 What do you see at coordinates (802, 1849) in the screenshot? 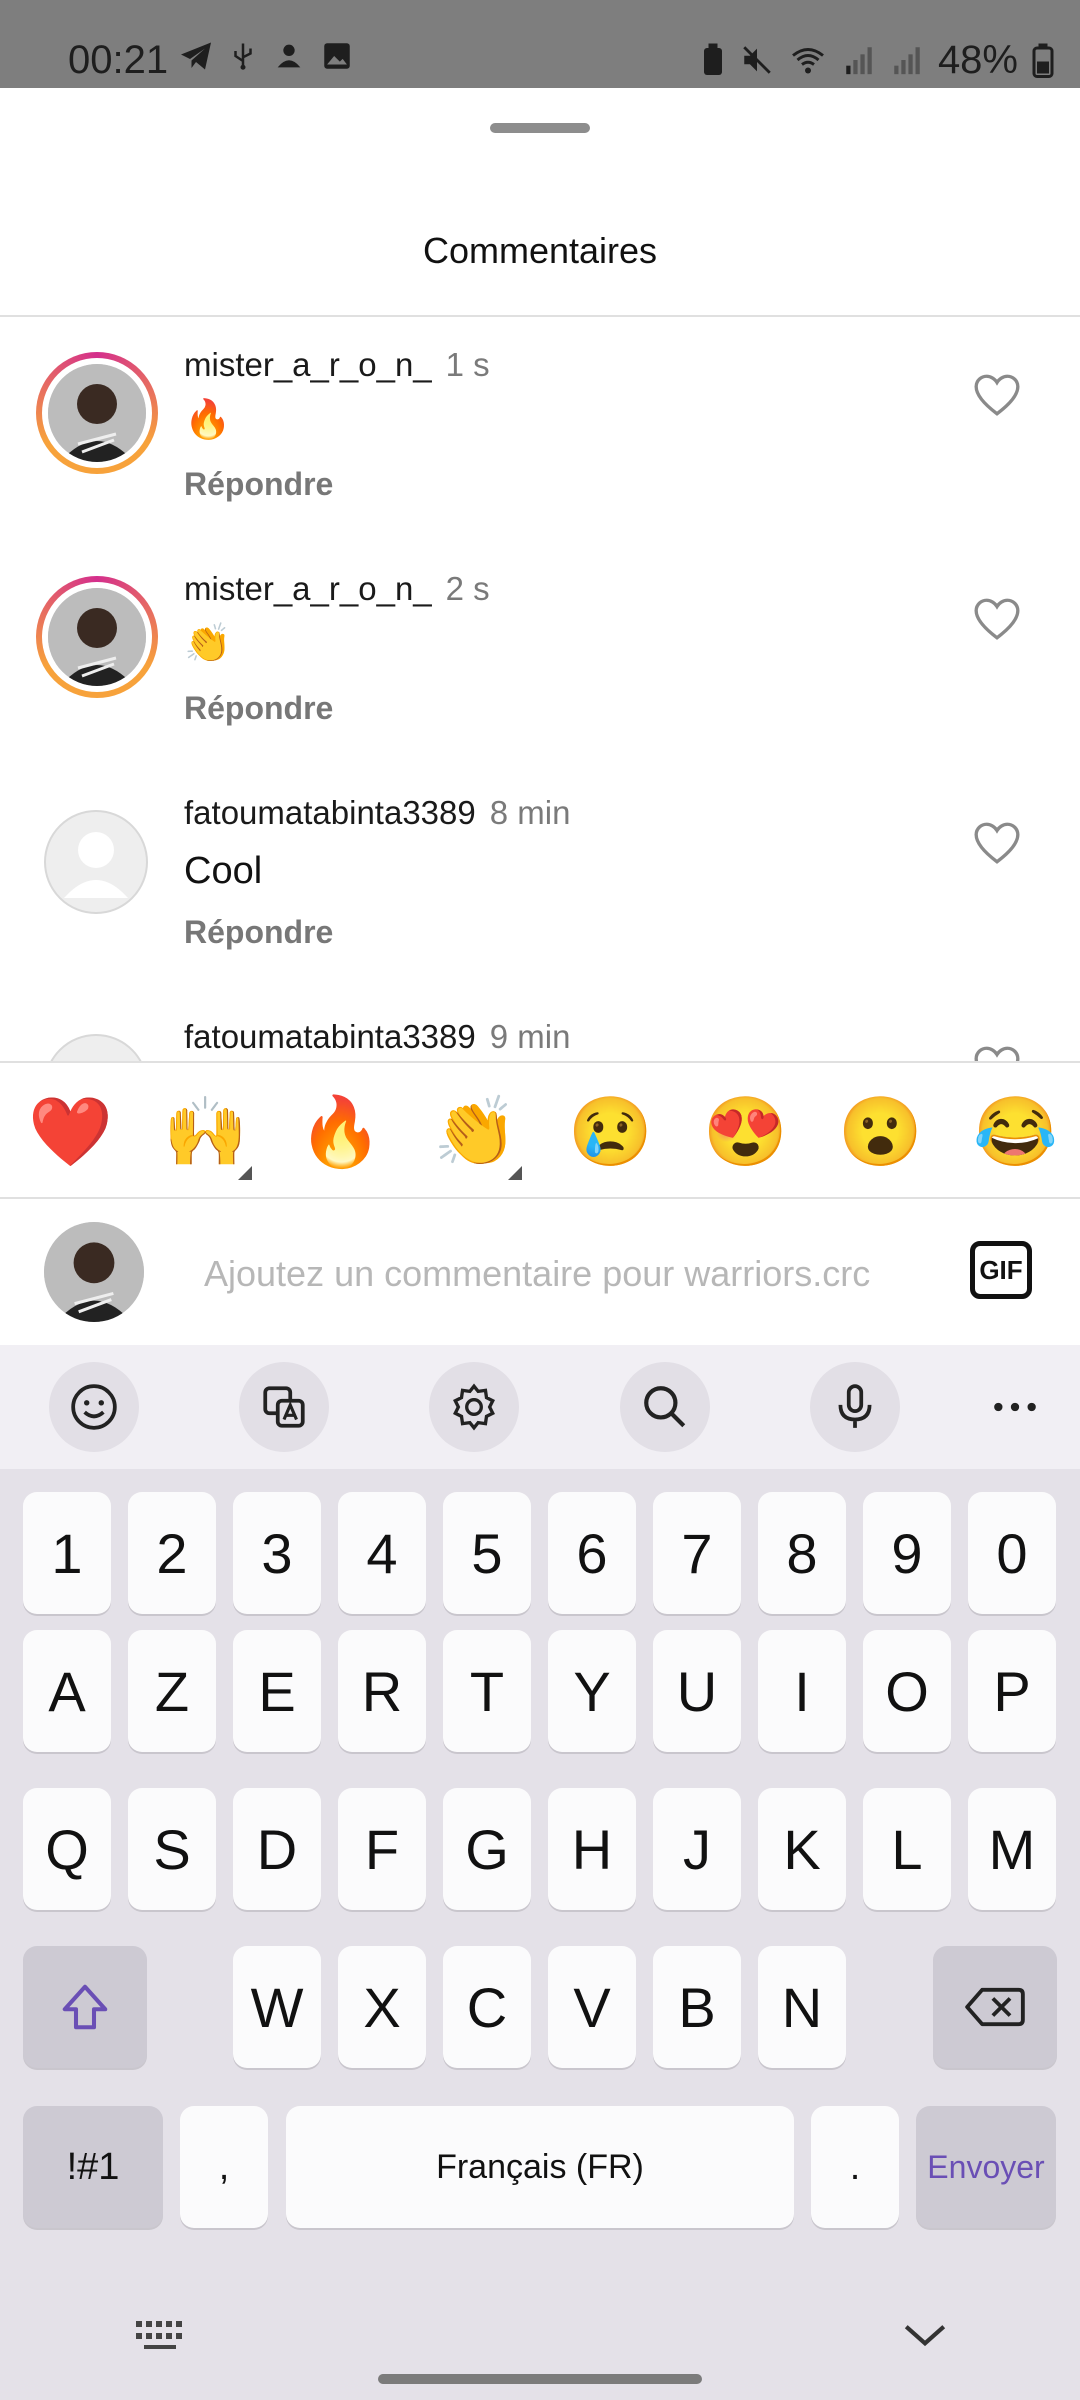
I see `key-k: K` at bounding box center [802, 1849].